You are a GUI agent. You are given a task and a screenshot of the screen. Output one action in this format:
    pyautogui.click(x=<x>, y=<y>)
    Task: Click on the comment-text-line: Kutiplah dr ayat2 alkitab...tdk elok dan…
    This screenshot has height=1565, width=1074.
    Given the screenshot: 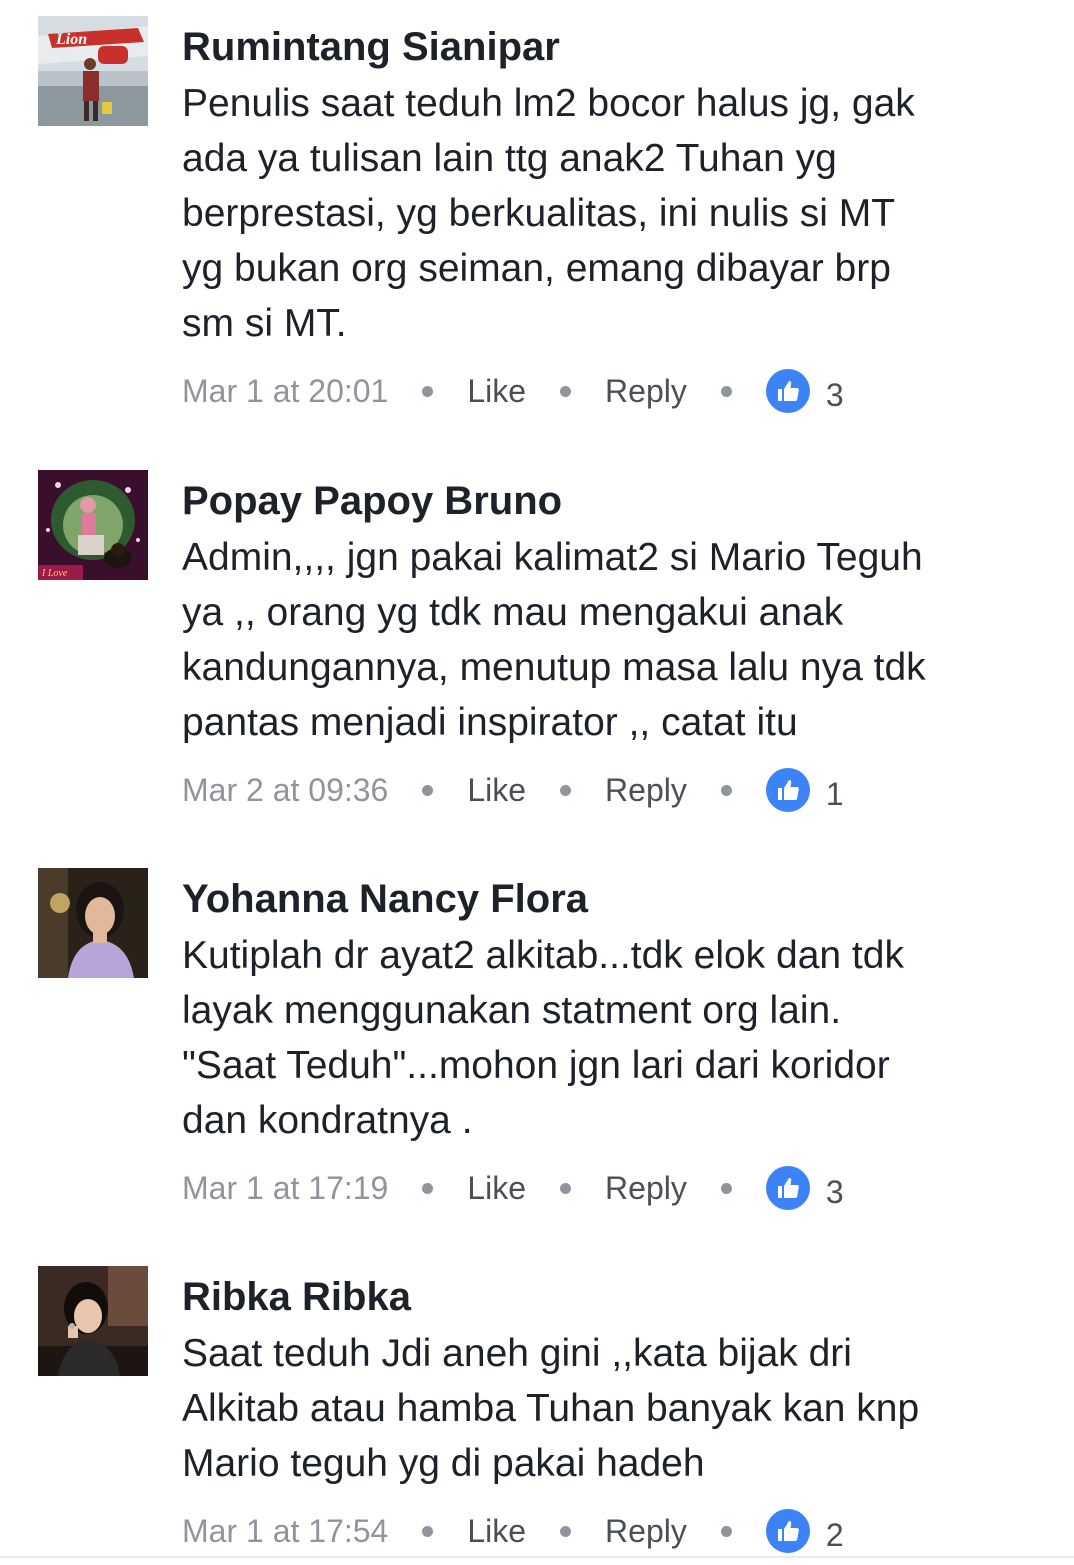 What is the action you would take?
    pyautogui.click(x=543, y=955)
    